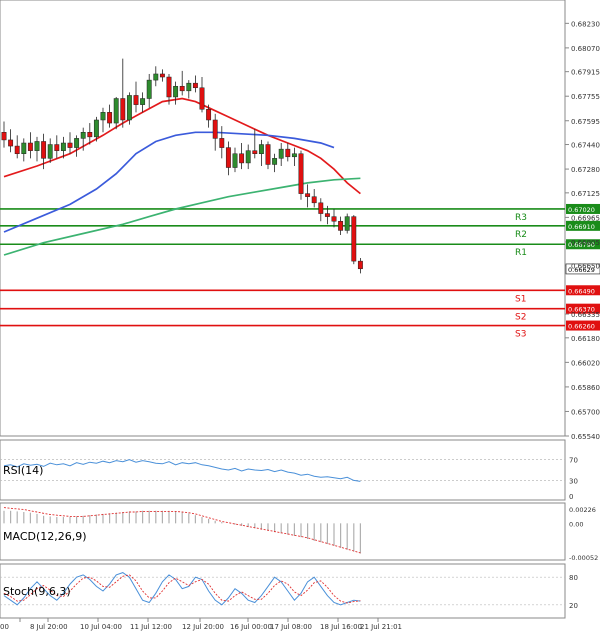 Image resolution: width=600 pixels, height=638 pixels. I want to click on macd-tick-label: -0.00052, so click(583, 558).